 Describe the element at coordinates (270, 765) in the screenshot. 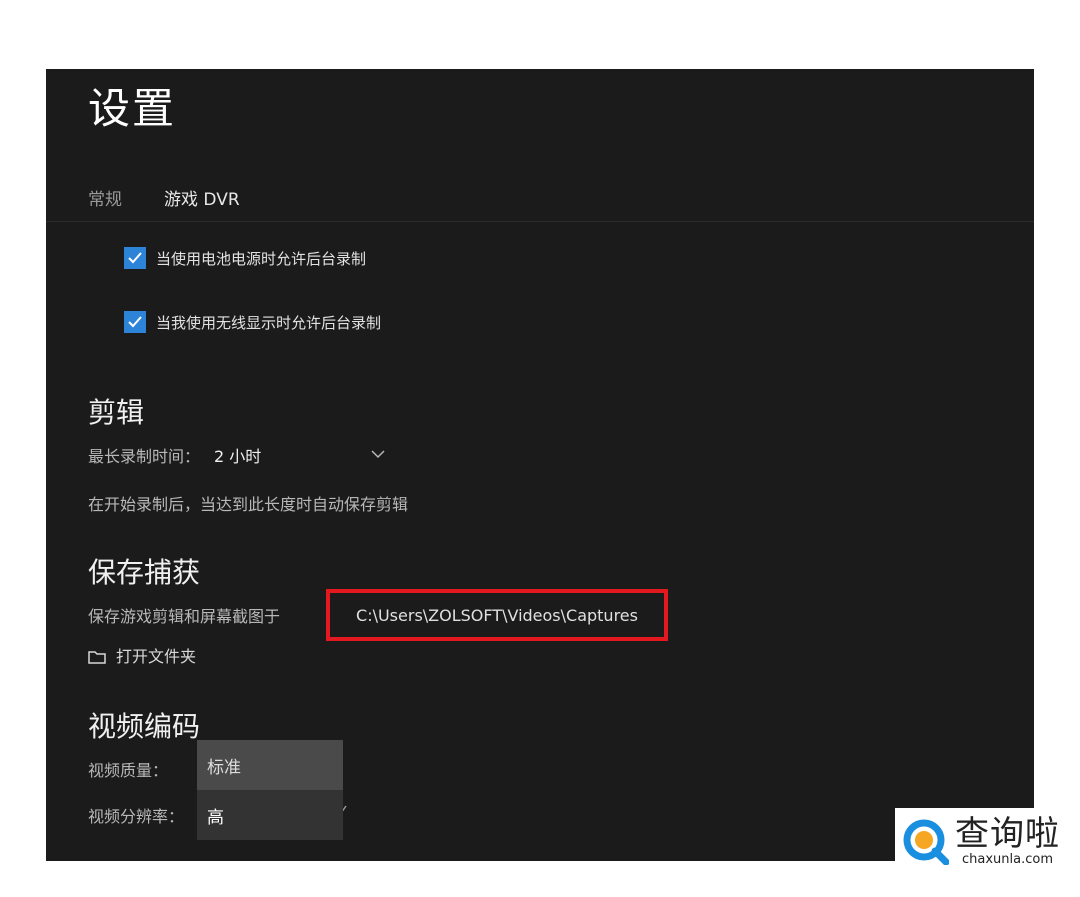

I see `quality-option-standard: 标准` at that location.